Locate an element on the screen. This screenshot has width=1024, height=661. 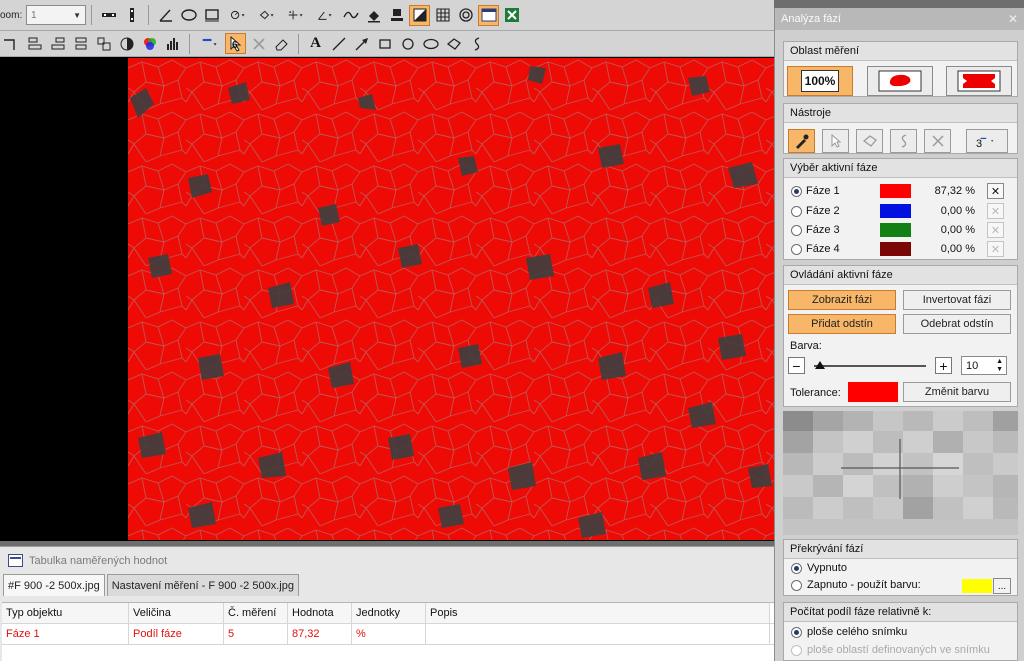
invert-phase-button: Invertovat fázi is located at coordinates (957, 300).